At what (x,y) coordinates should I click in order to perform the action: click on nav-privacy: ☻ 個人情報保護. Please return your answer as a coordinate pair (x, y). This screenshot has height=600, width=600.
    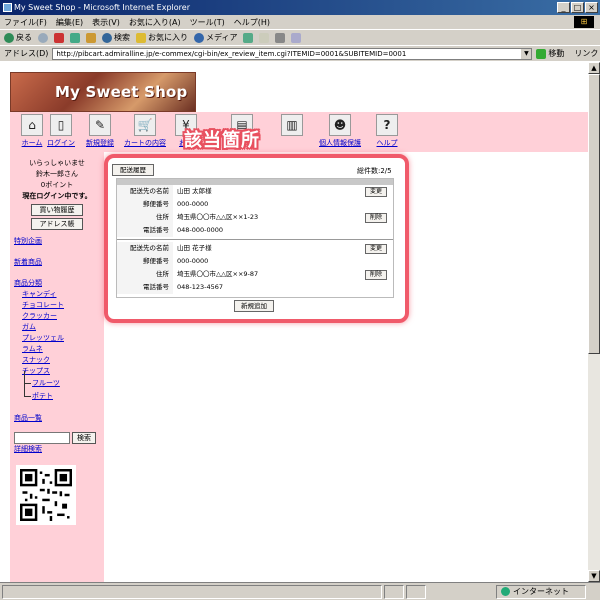
    Looking at the image, I should click on (340, 131).